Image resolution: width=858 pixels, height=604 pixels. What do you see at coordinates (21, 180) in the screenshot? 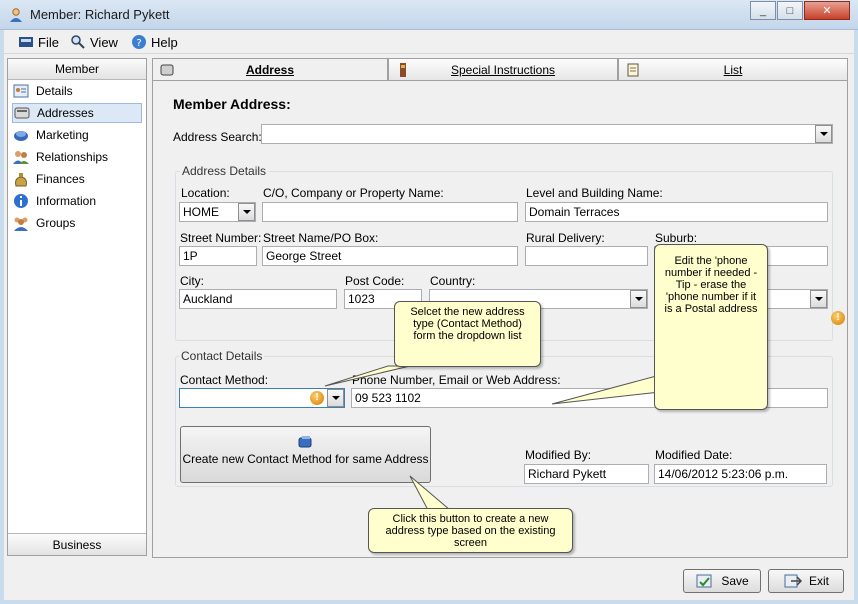
I see `finances-icon` at bounding box center [21, 180].